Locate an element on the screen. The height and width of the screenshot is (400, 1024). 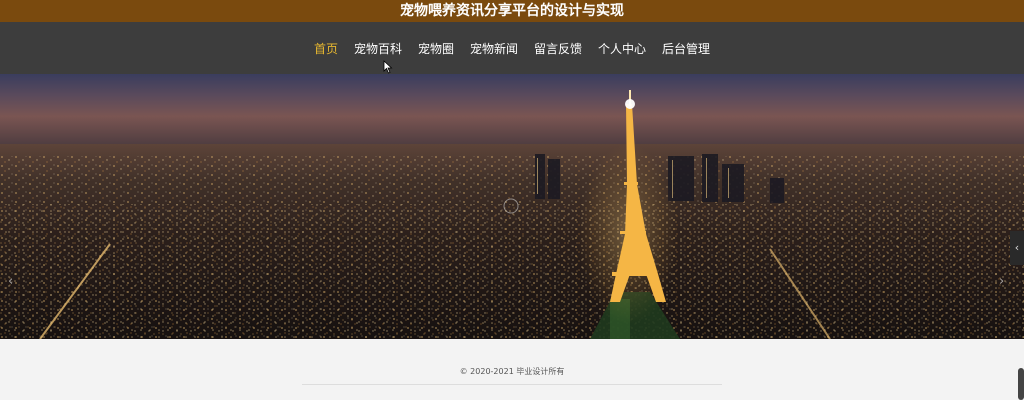
site-title: 宠物喂养资讯分享平台的设计与实现 is located at coordinates (512, 11).